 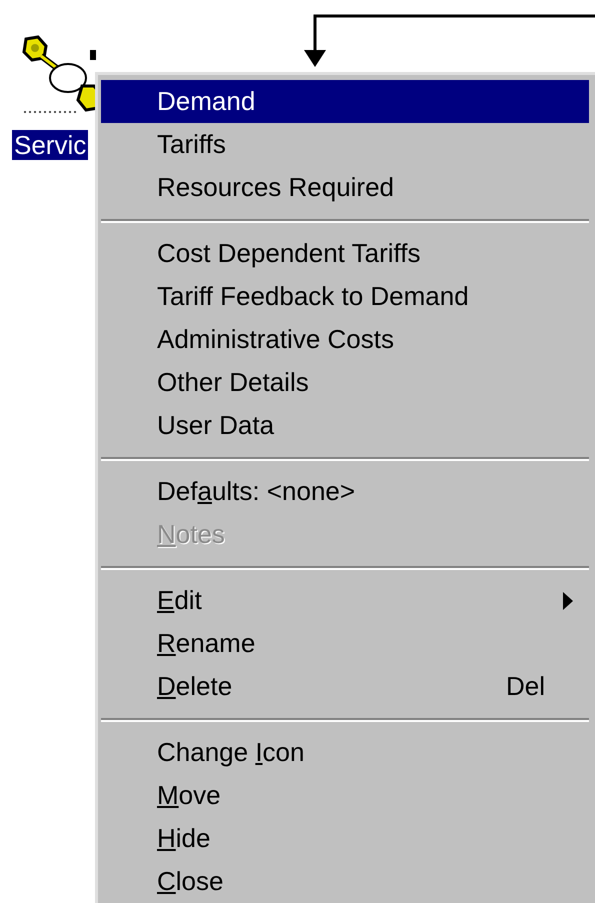 What do you see at coordinates (50, 145) in the screenshot?
I see `icon-label: Servic` at bounding box center [50, 145].